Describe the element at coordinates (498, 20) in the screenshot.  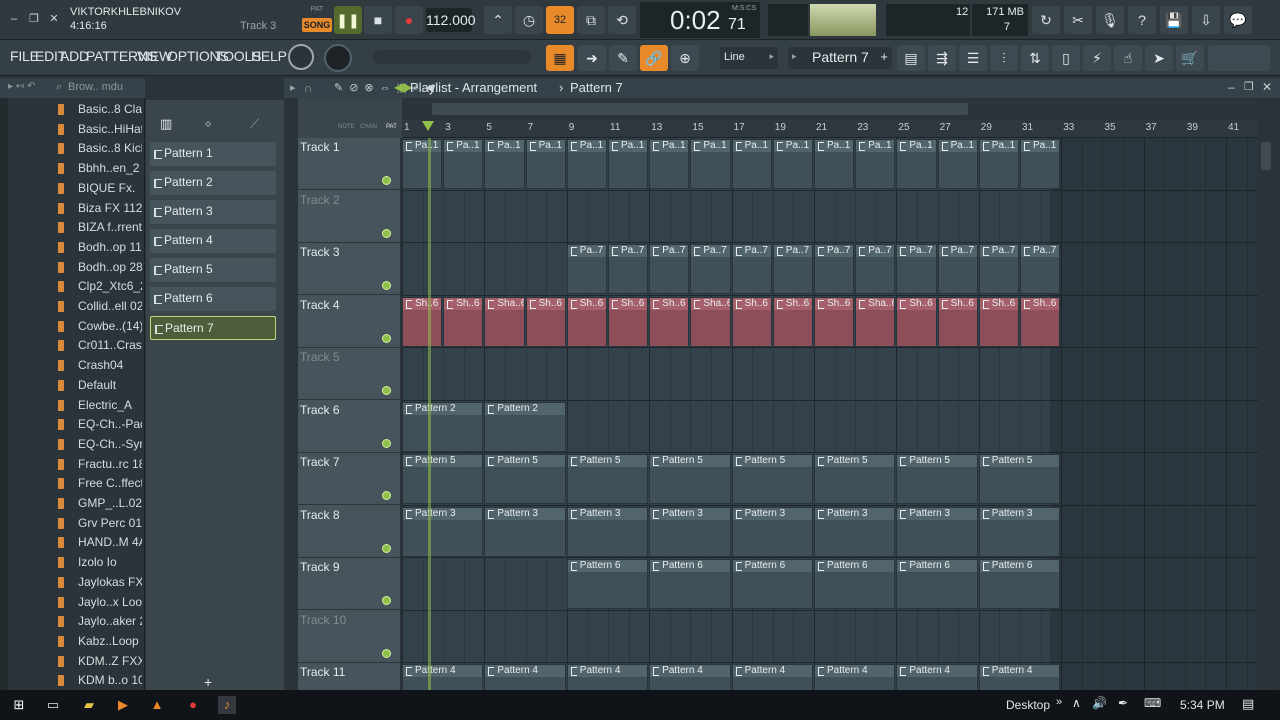
I see `metronome-icon: ⌃` at that location.